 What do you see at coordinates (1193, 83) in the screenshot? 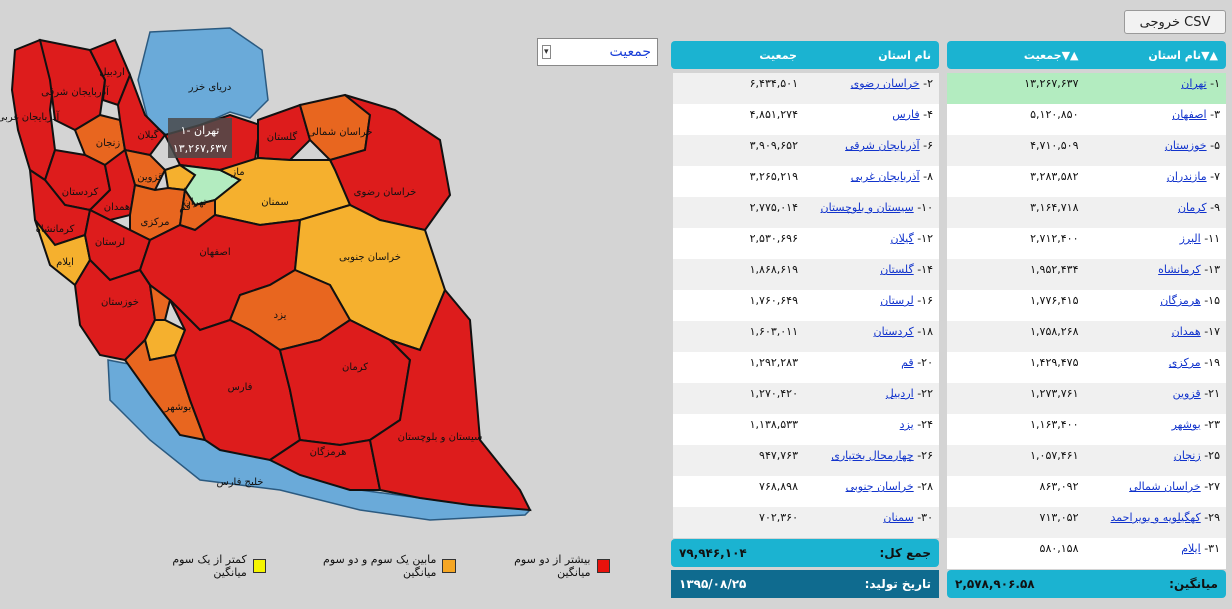
I see `province-link: تهران` at bounding box center [1193, 83].